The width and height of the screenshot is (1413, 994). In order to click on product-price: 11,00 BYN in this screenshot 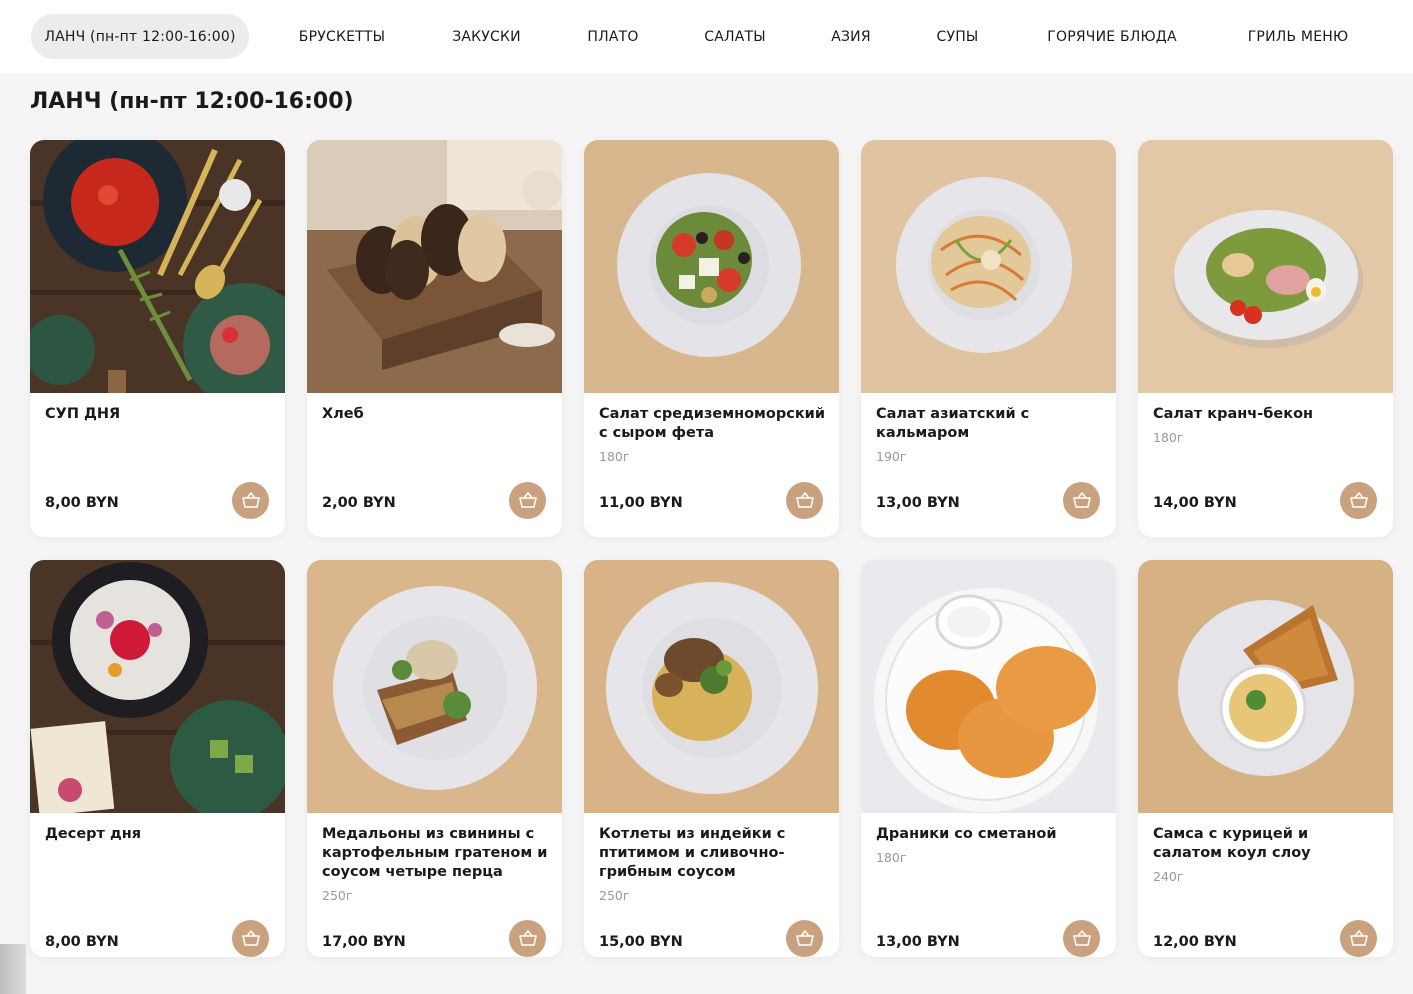, I will do `click(641, 503)`.